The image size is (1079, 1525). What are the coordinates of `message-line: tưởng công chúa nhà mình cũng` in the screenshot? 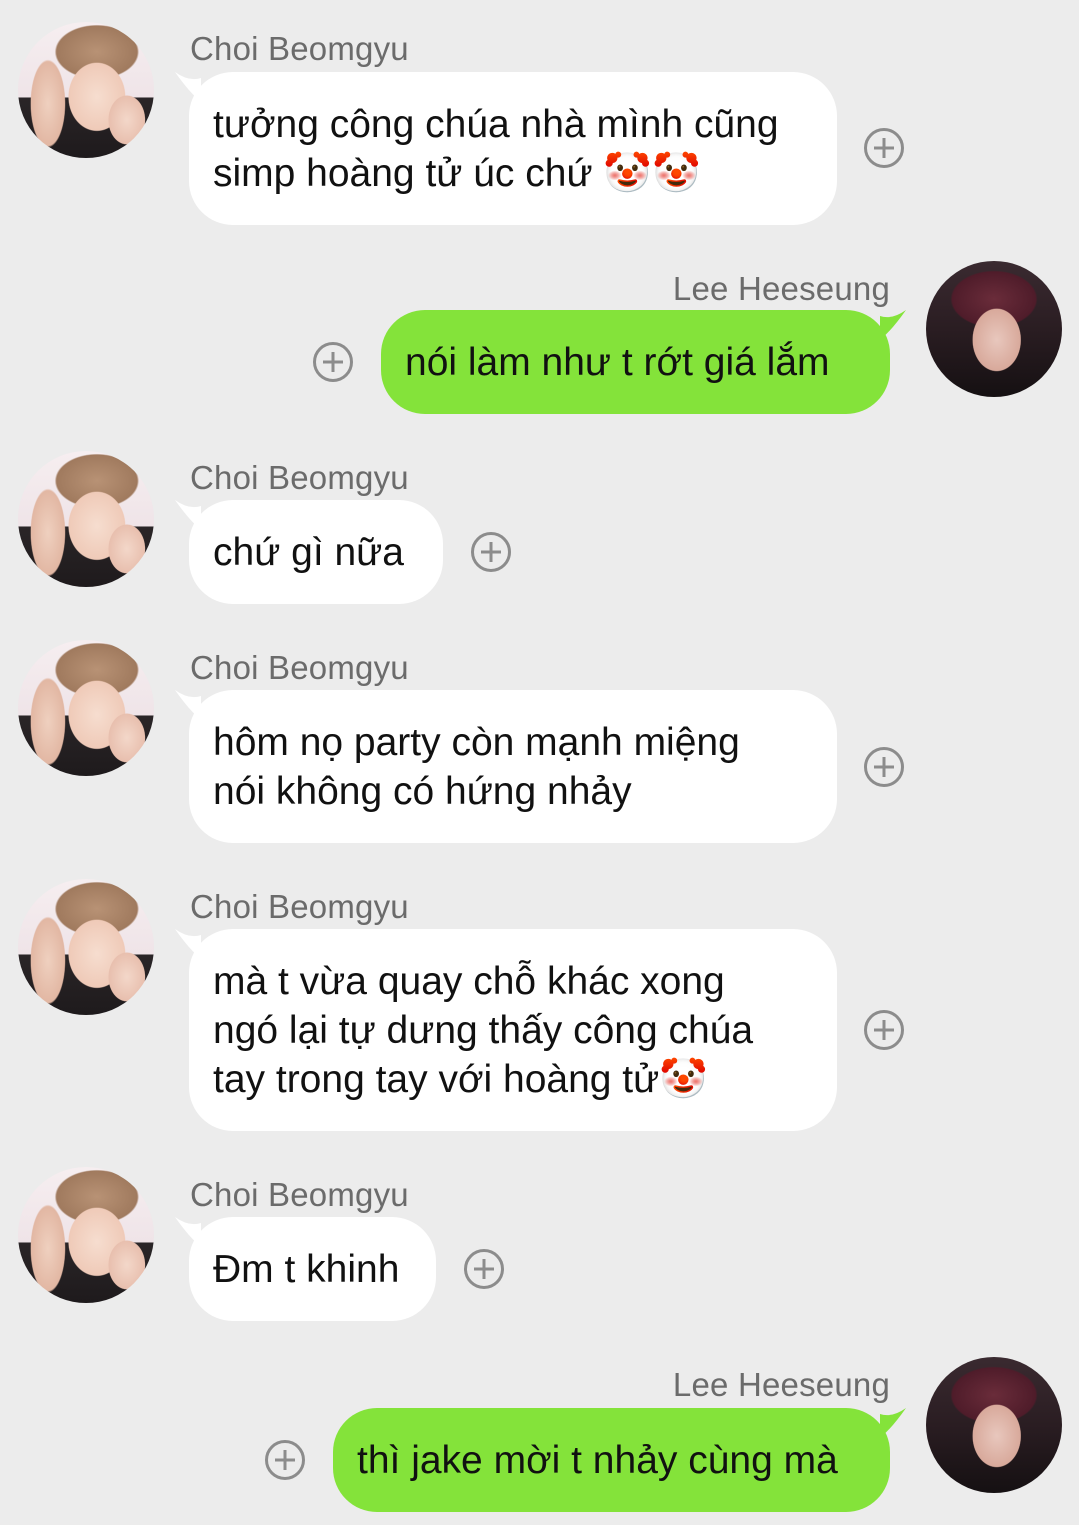 It's located at (496, 124).